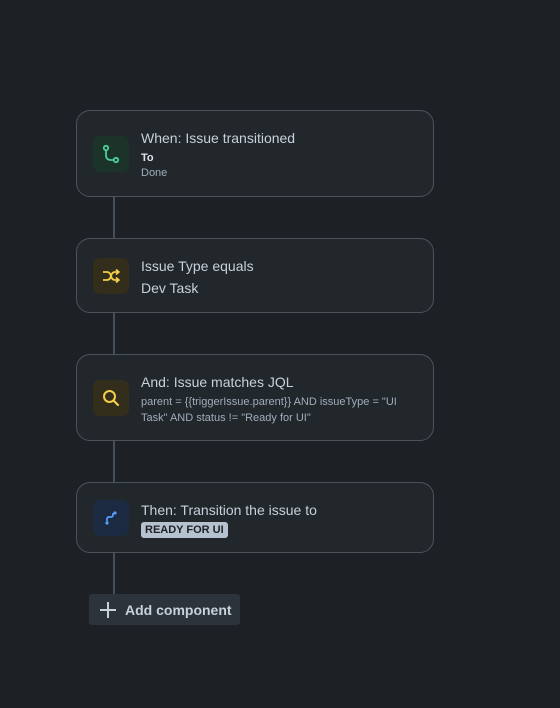 The height and width of the screenshot is (708, 560). What do you see at coordinates (197, 266) in the screenshot?
I see `issue-type-title: Issue Type equals` at bounding box center [197, 266].